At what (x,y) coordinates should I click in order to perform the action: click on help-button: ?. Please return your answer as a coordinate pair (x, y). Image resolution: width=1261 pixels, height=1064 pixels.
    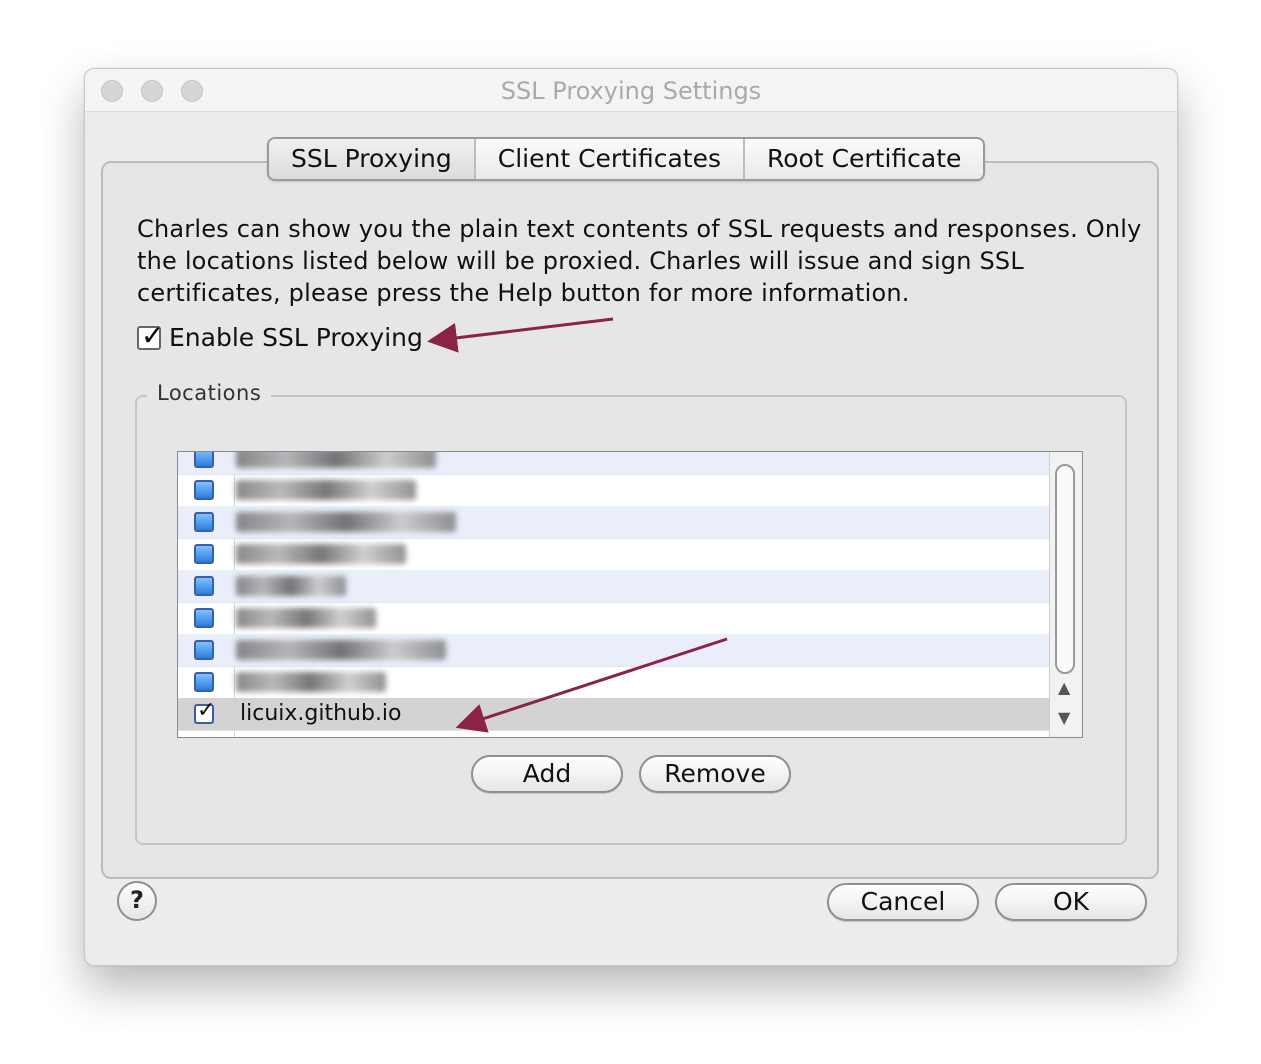
    Looking at the image, I should click on (137, 901).